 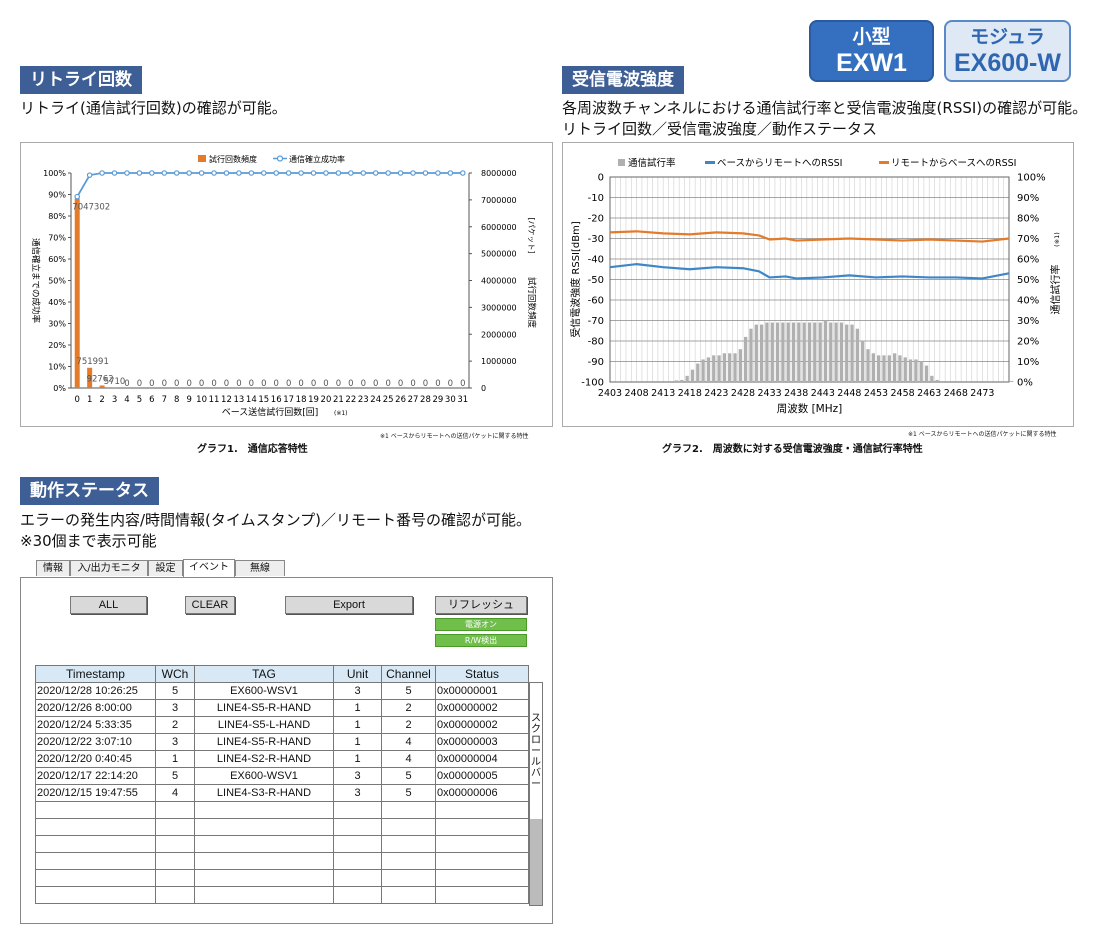 What do you see at coordinates (109, 568) in the screenshot?
I see `tab-io-monitor: 入/出力モニタ` at bounding box center [109, 568].